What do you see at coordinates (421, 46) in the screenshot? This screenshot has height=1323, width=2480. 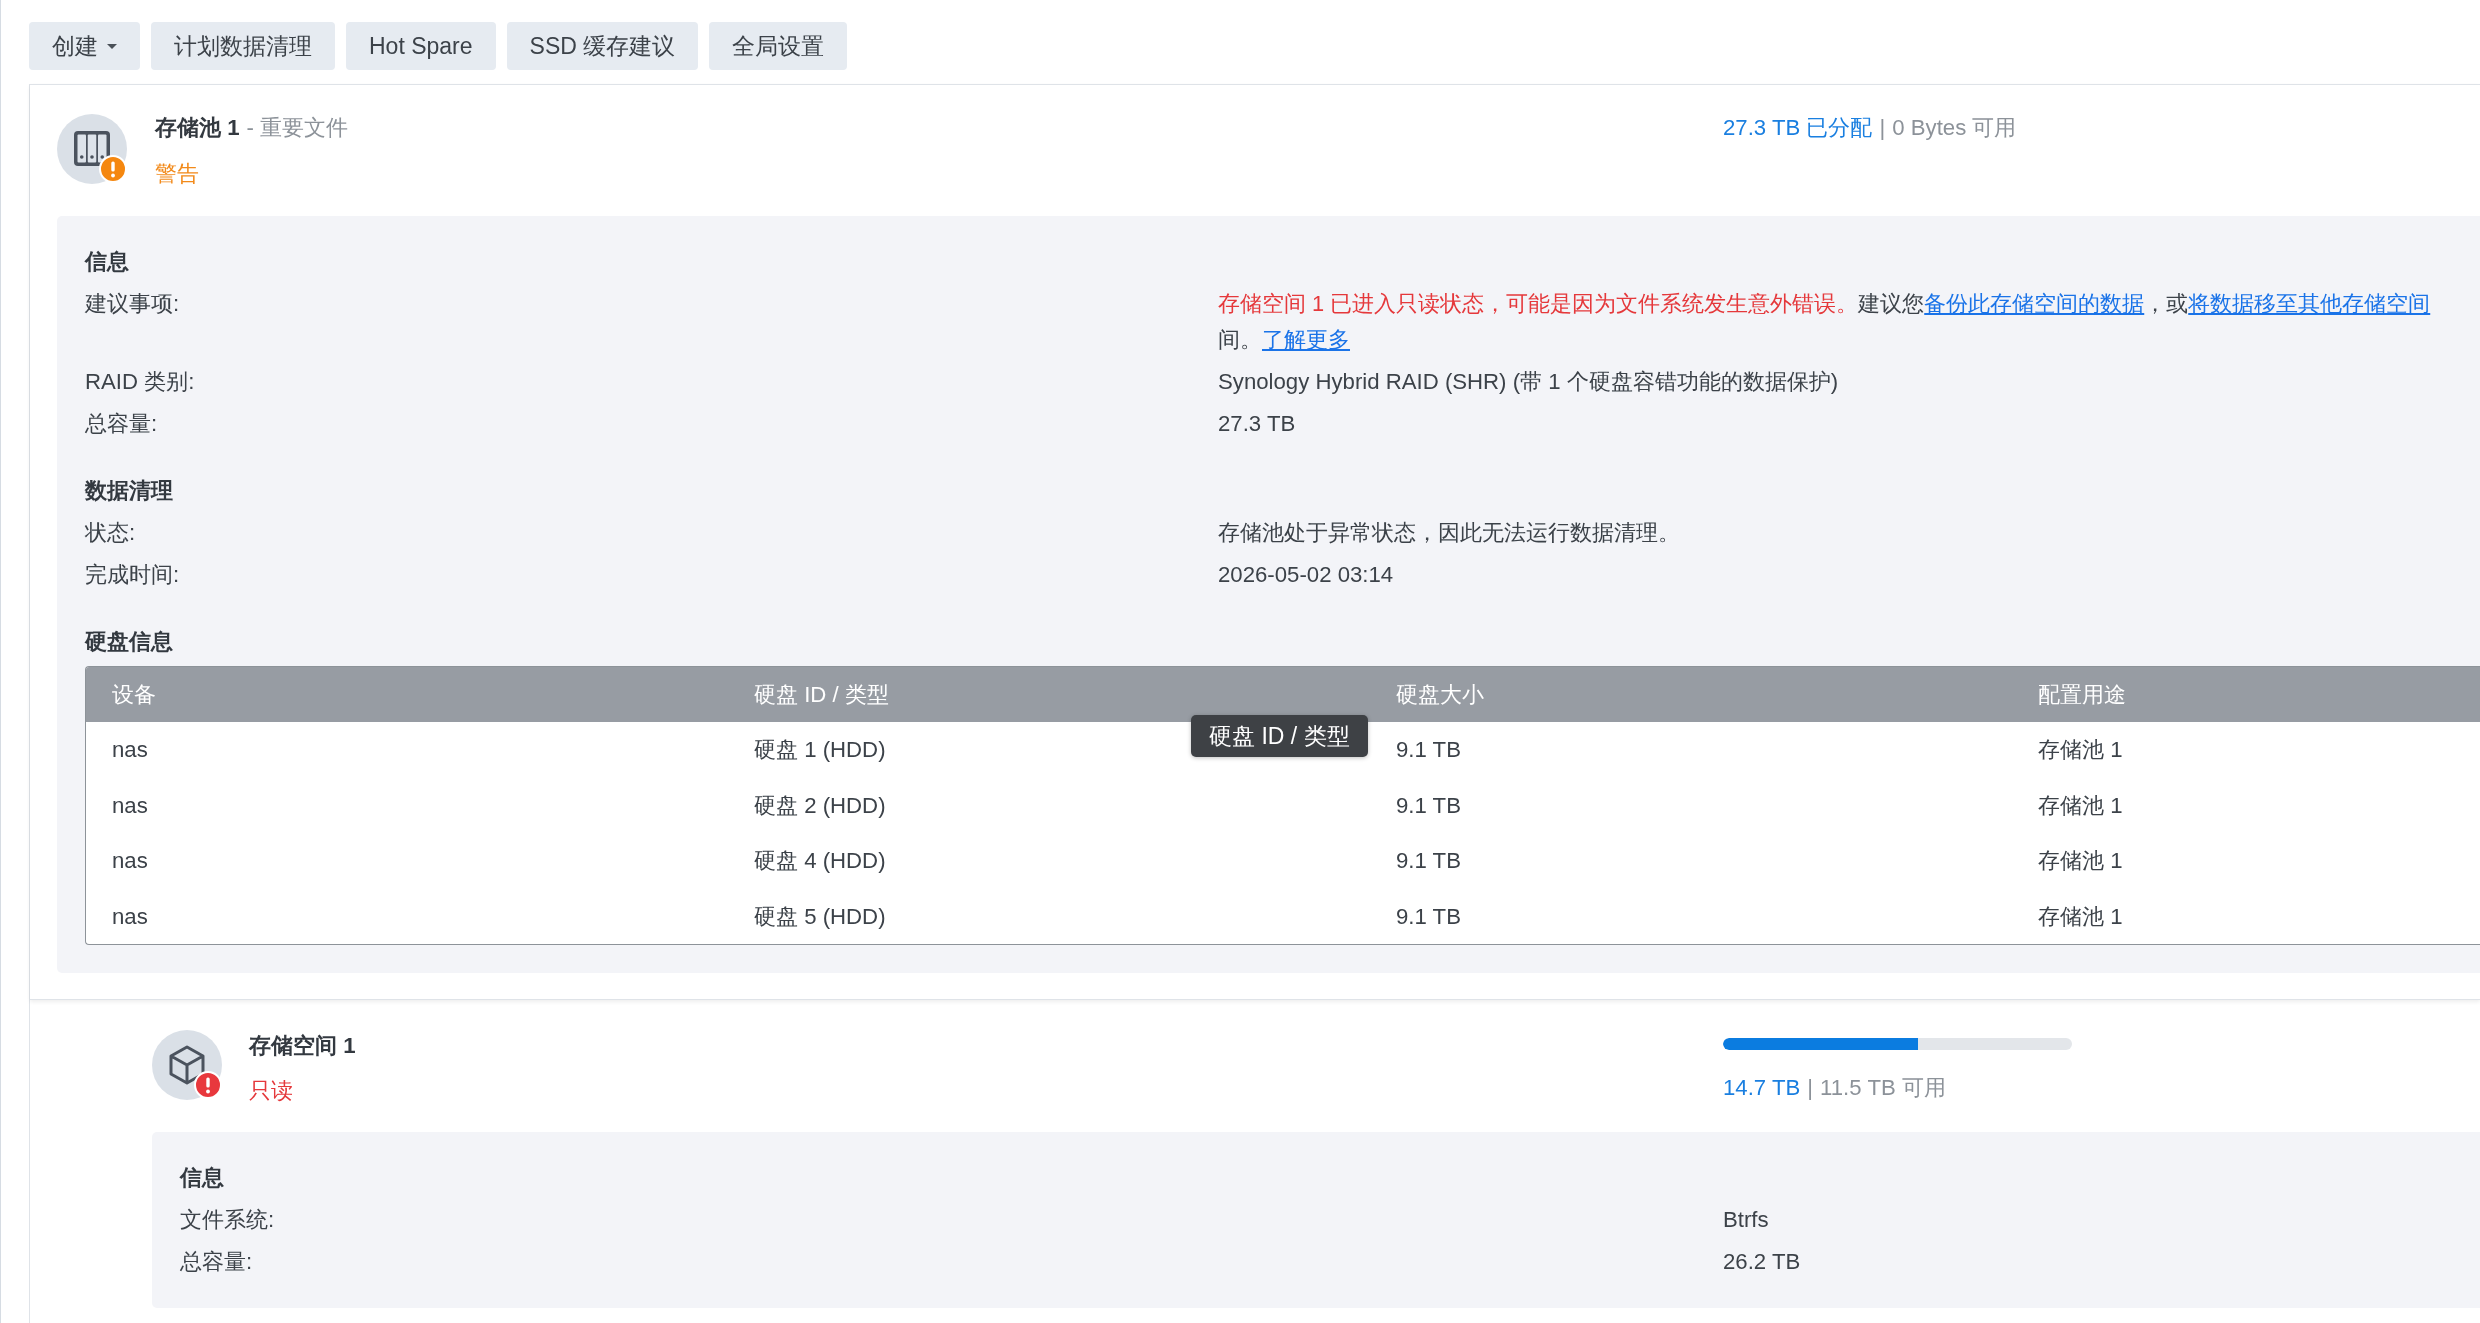 I see `toolbar-button: Hot Spare` at bounding box center [421, 46].